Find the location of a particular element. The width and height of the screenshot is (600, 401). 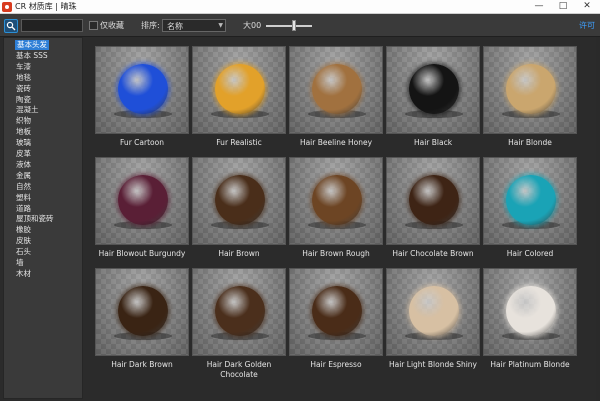

material-label: Hair Light Blonde Shiny is located at coordinates (432, 364).